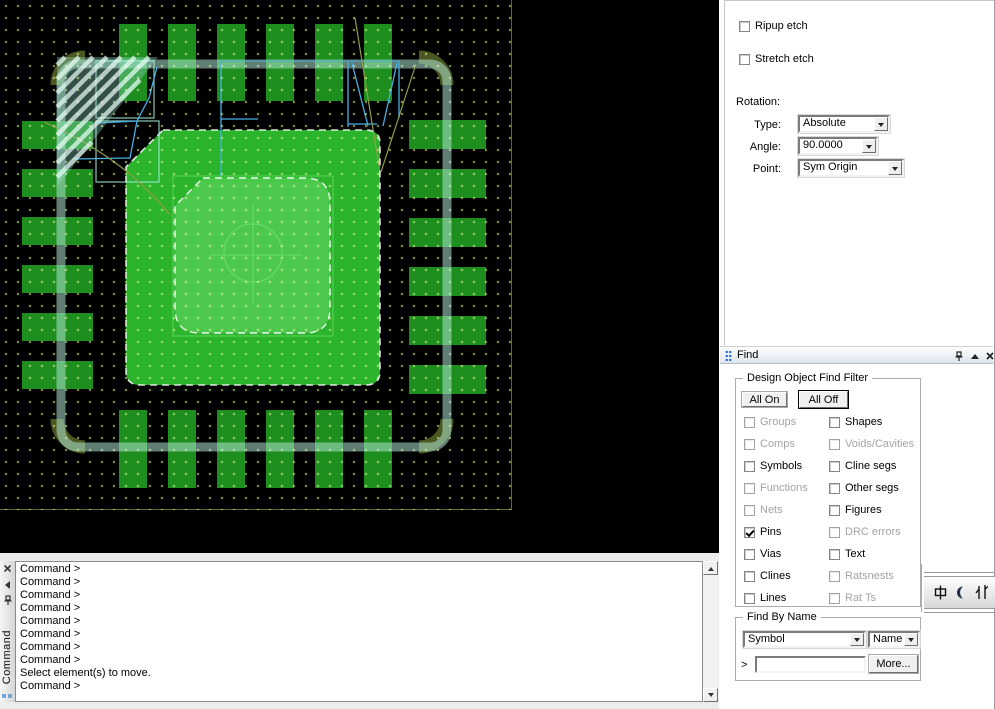  What do you see at coordinates (860, 598) in the screenshot?
I see `checkbox-label: Rat Ts` at bounding box center [860, 598].